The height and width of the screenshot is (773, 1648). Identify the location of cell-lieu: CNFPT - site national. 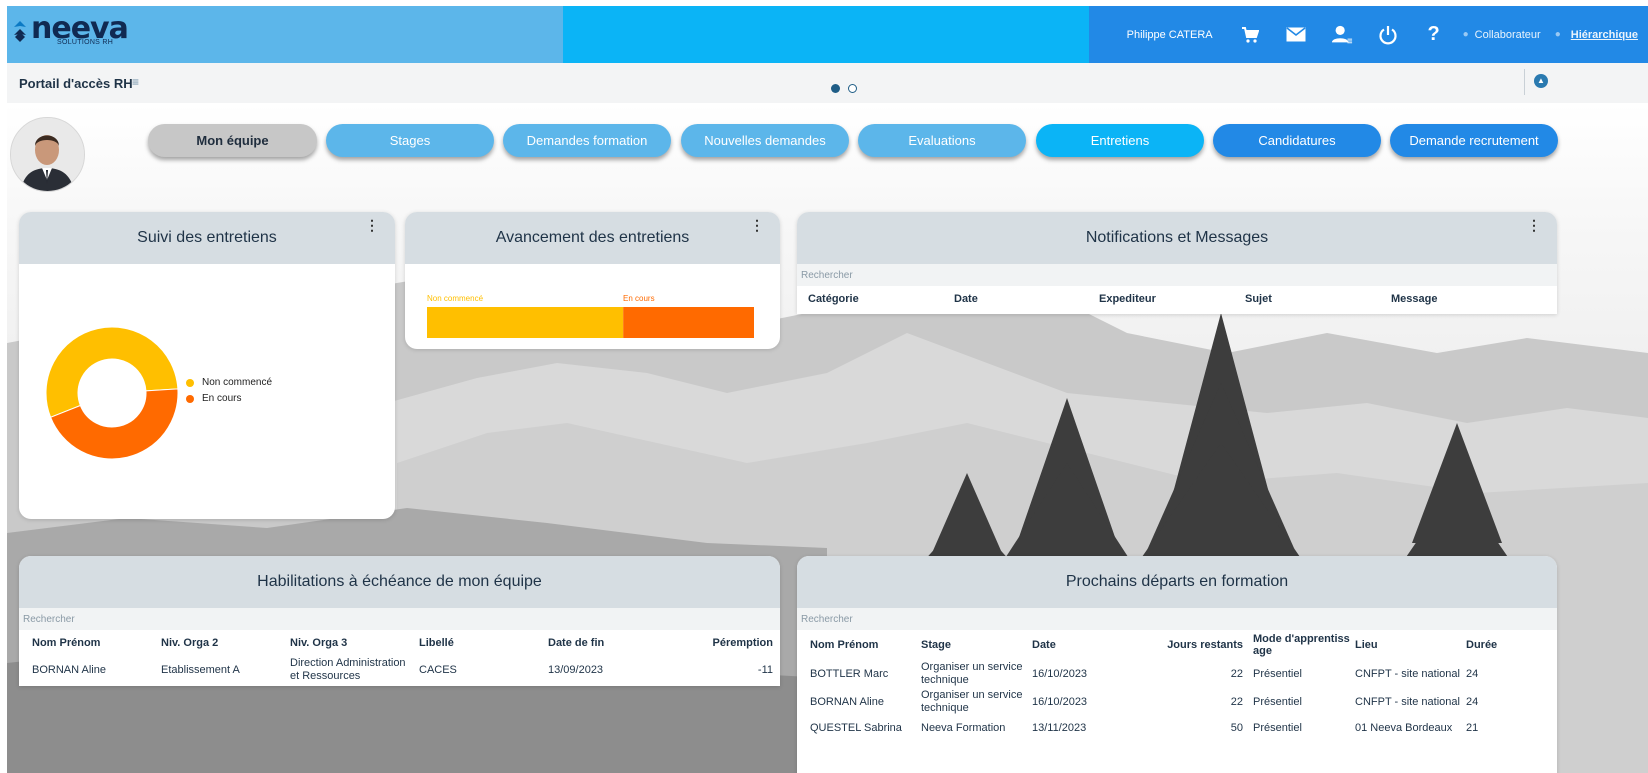
(1407, 674).